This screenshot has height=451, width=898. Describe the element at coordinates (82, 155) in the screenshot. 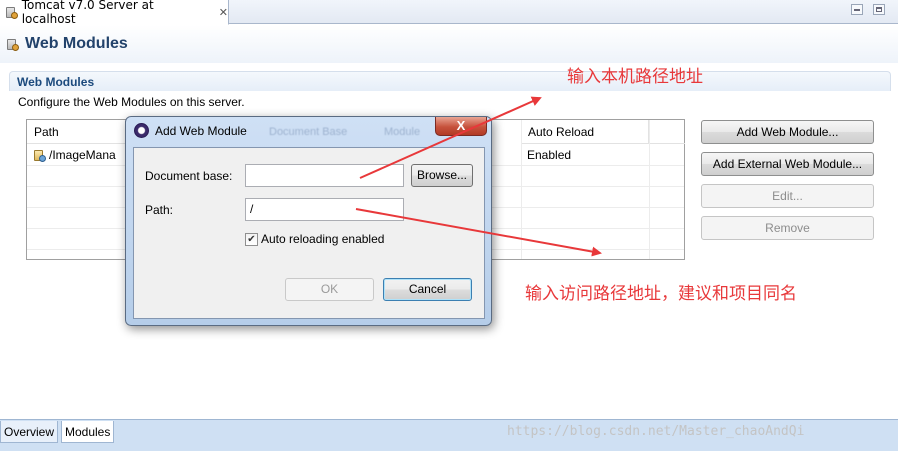

I see `cell-path: /ImageMana` at that location.